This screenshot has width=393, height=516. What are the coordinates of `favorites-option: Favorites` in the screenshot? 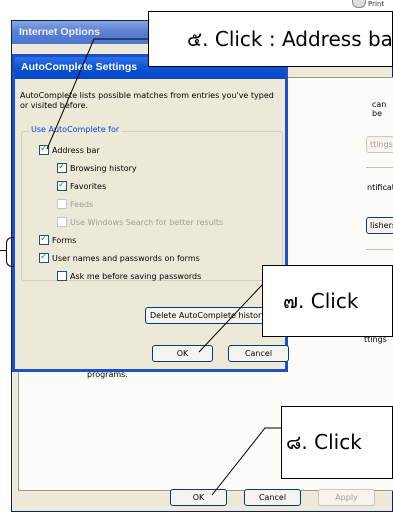 It's located at (82, 186).